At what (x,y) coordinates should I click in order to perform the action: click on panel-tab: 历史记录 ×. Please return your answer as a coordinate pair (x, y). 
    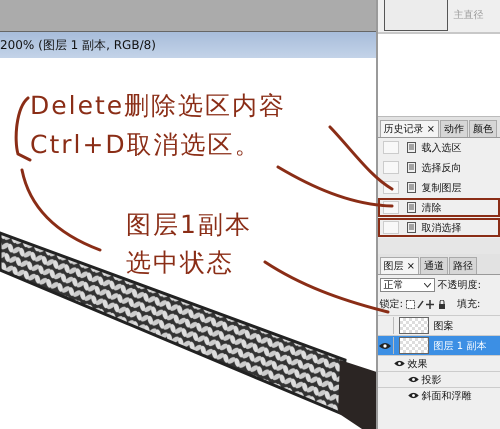
    Looking at the image, I should click on (409, 128).